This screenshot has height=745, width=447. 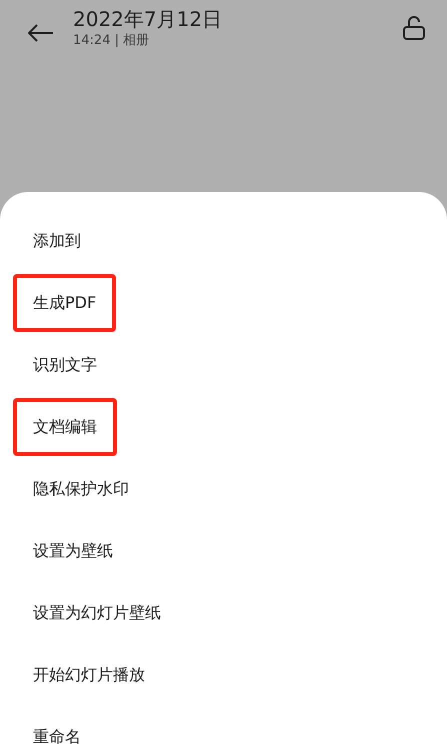 What do you see at coordinates (148, 19) in the screenshot?
I see `photo-date: 2022年7月12日` at bounding box center [148, 19].